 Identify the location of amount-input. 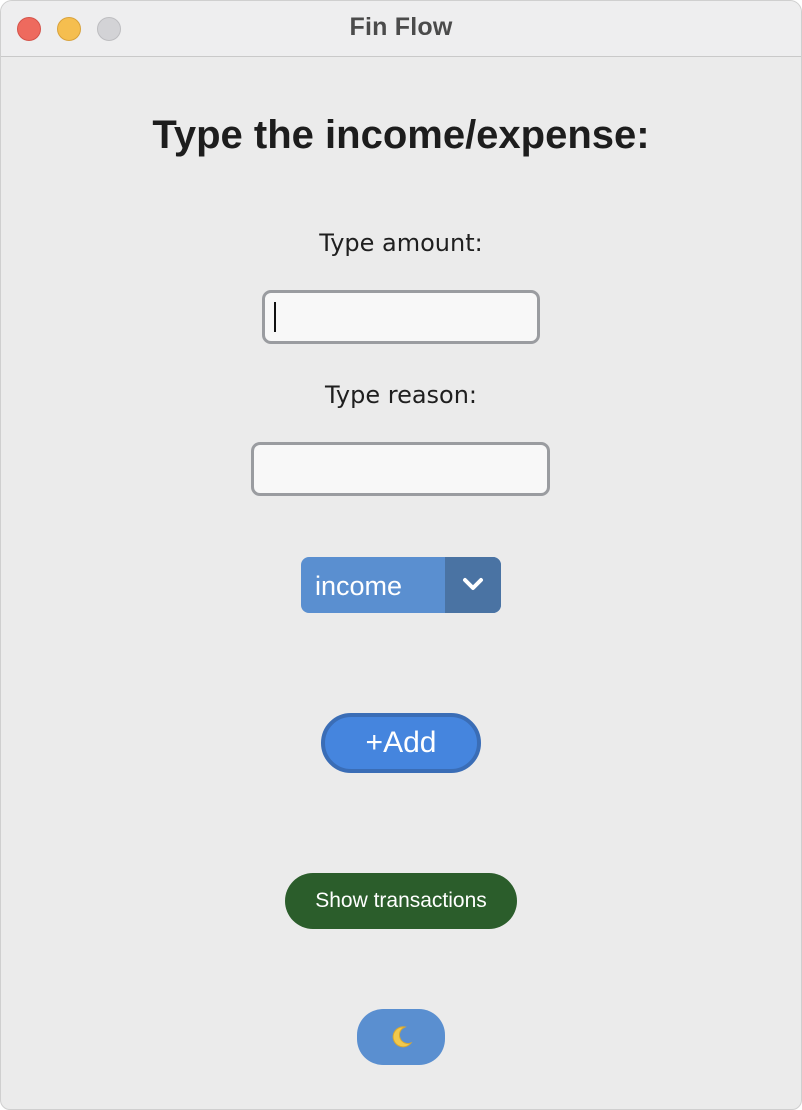
(401, 317).